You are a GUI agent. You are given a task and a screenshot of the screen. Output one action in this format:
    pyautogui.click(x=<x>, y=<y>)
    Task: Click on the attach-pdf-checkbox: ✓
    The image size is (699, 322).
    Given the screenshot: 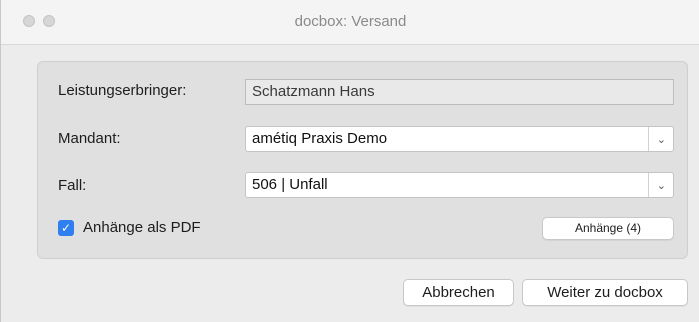 What is the action you would take?
    pyautogui.click(x=66, y=228)
    